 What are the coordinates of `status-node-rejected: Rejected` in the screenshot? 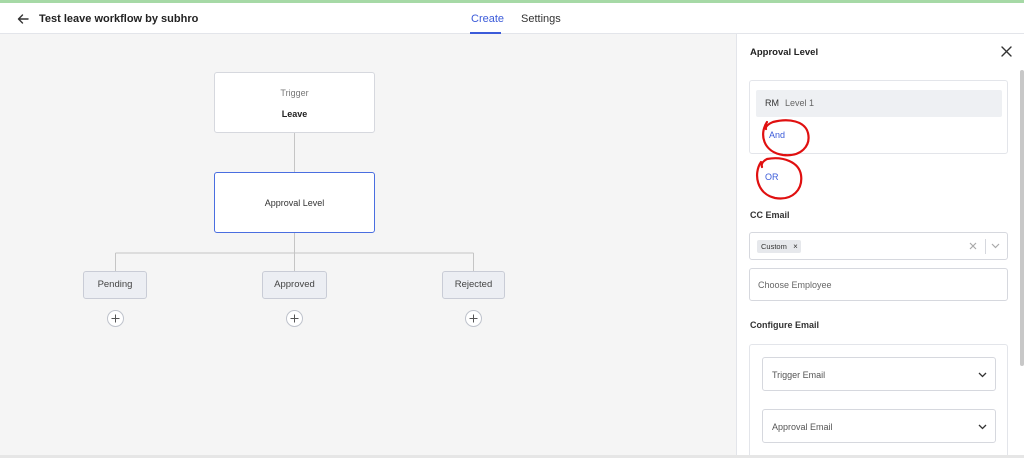 It's located at (473, 285).